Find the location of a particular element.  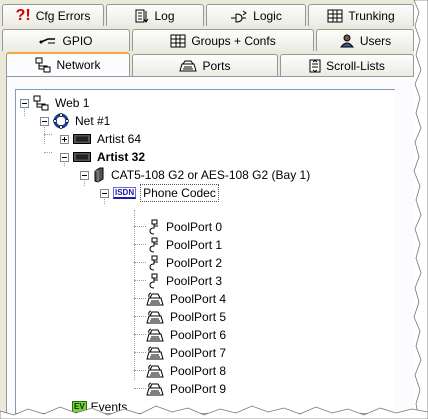

tree-node-poolport: PoolPort 2 is located at coordinates (186, 263).